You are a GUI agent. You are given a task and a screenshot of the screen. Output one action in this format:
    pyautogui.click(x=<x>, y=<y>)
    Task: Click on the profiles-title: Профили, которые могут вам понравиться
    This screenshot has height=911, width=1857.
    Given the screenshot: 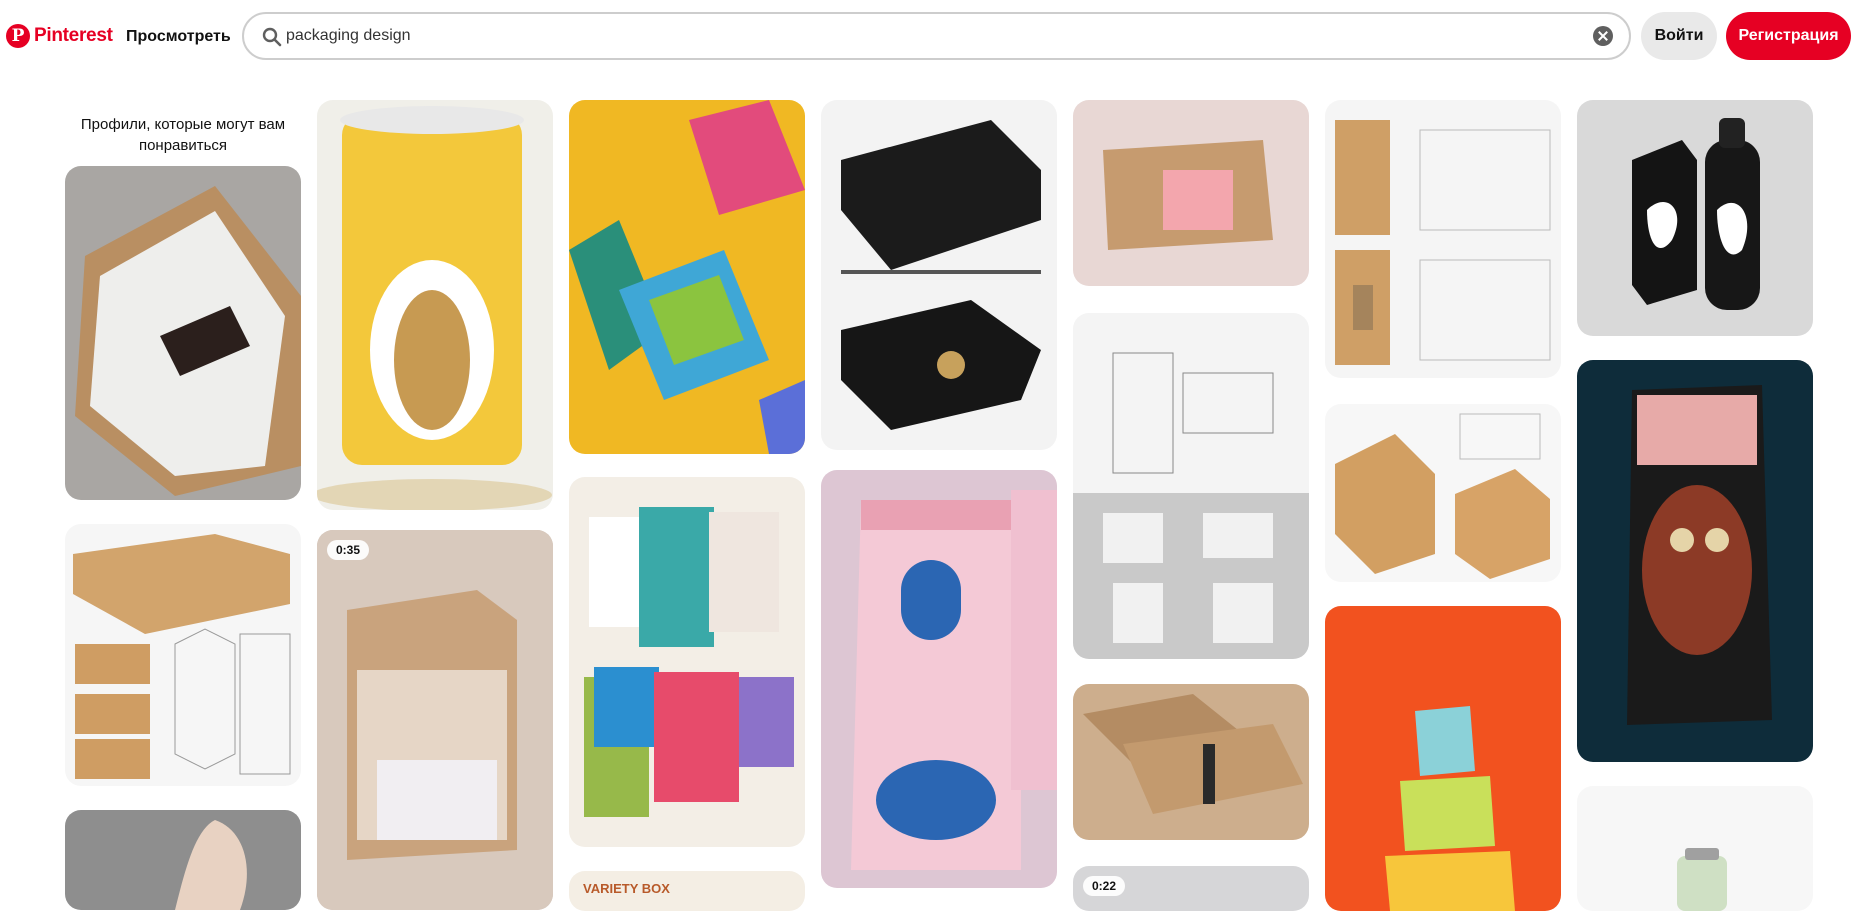 What is the action you would take?
    pyautogui.click(x=183, y=135)
    